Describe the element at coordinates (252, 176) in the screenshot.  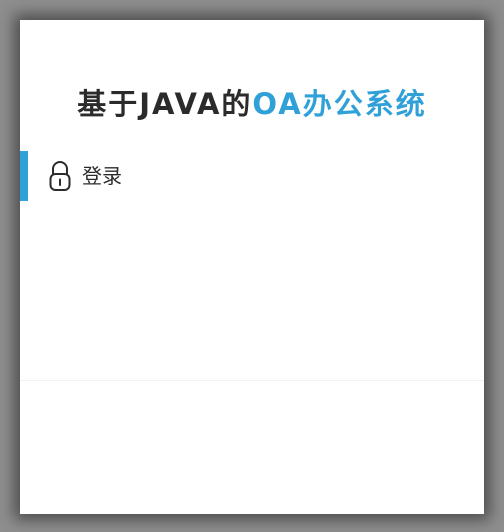
I see `menu-item-login: 登录` at that location.